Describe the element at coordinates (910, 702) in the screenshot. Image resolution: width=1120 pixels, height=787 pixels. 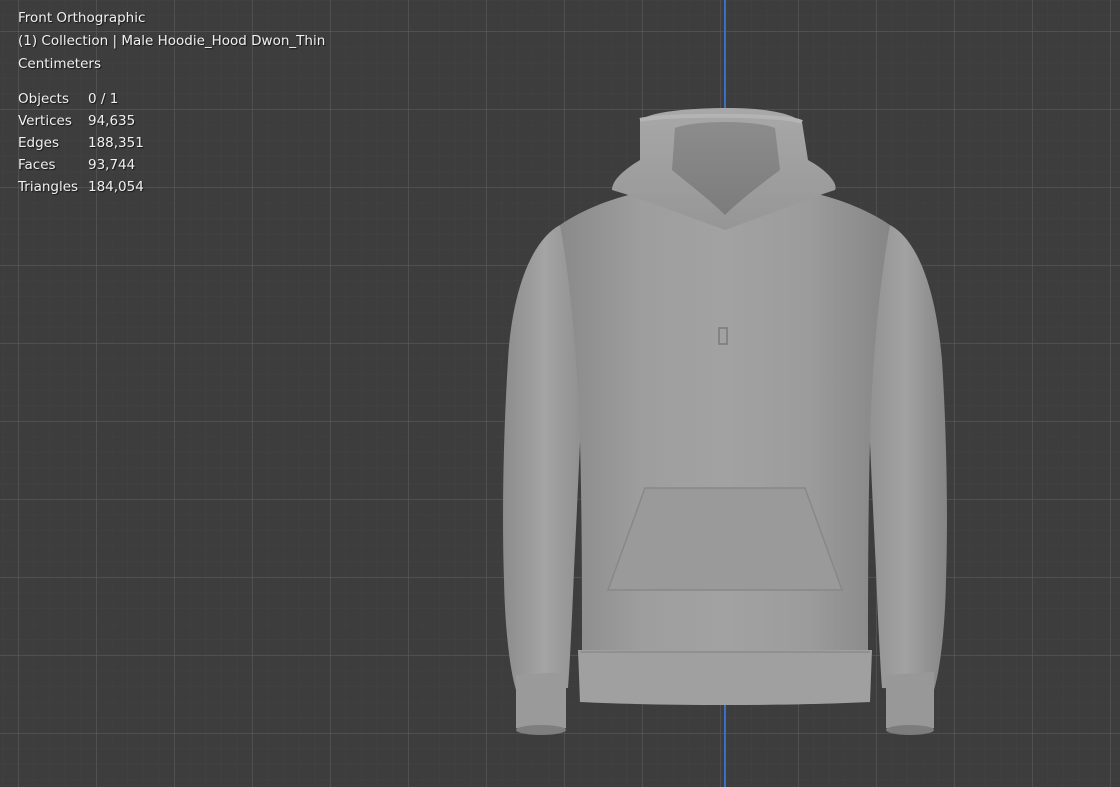
I see `right-cuff` at that location.